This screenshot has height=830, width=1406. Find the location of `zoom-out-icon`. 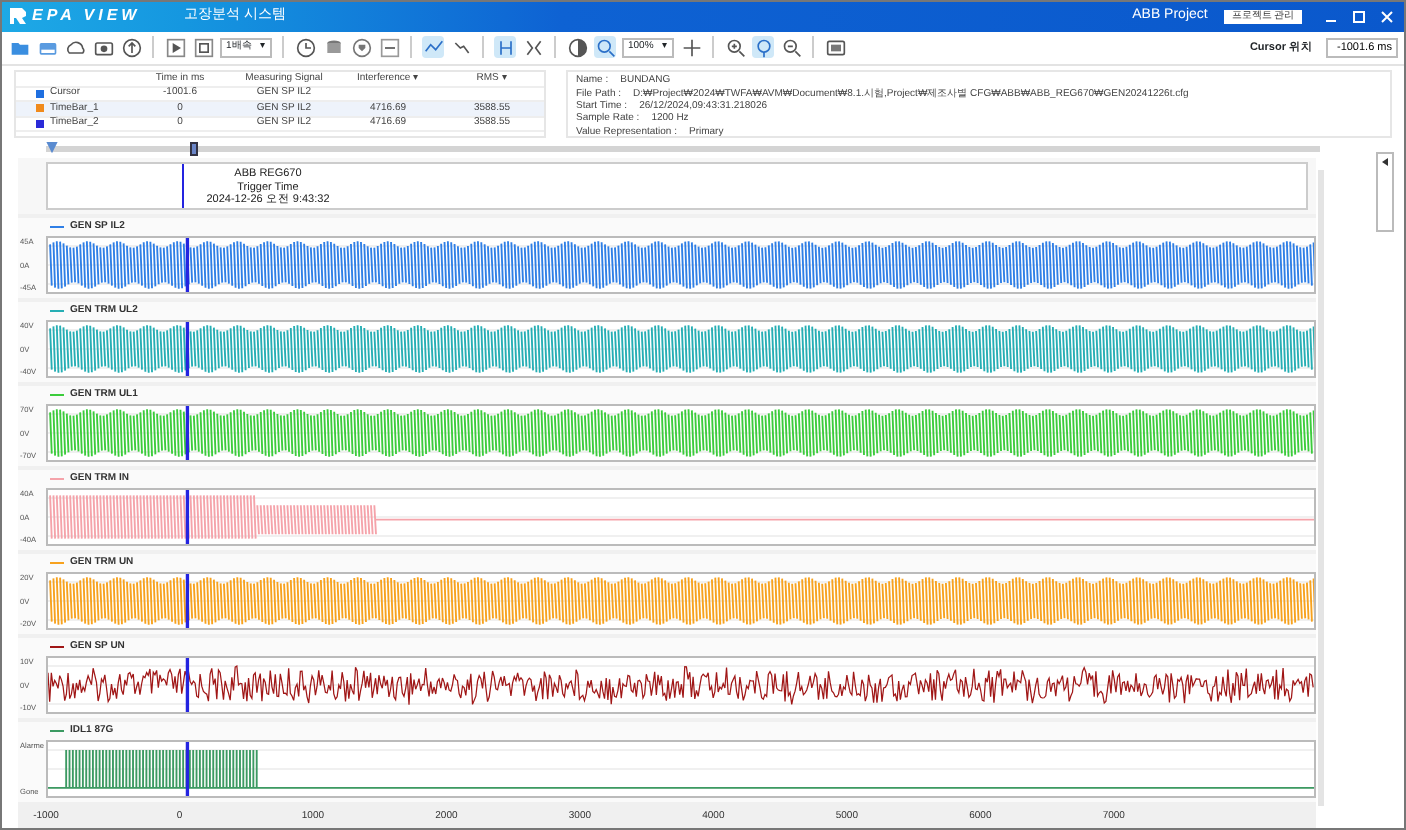

zoom-out-icon is located at coordinates (791, 47).